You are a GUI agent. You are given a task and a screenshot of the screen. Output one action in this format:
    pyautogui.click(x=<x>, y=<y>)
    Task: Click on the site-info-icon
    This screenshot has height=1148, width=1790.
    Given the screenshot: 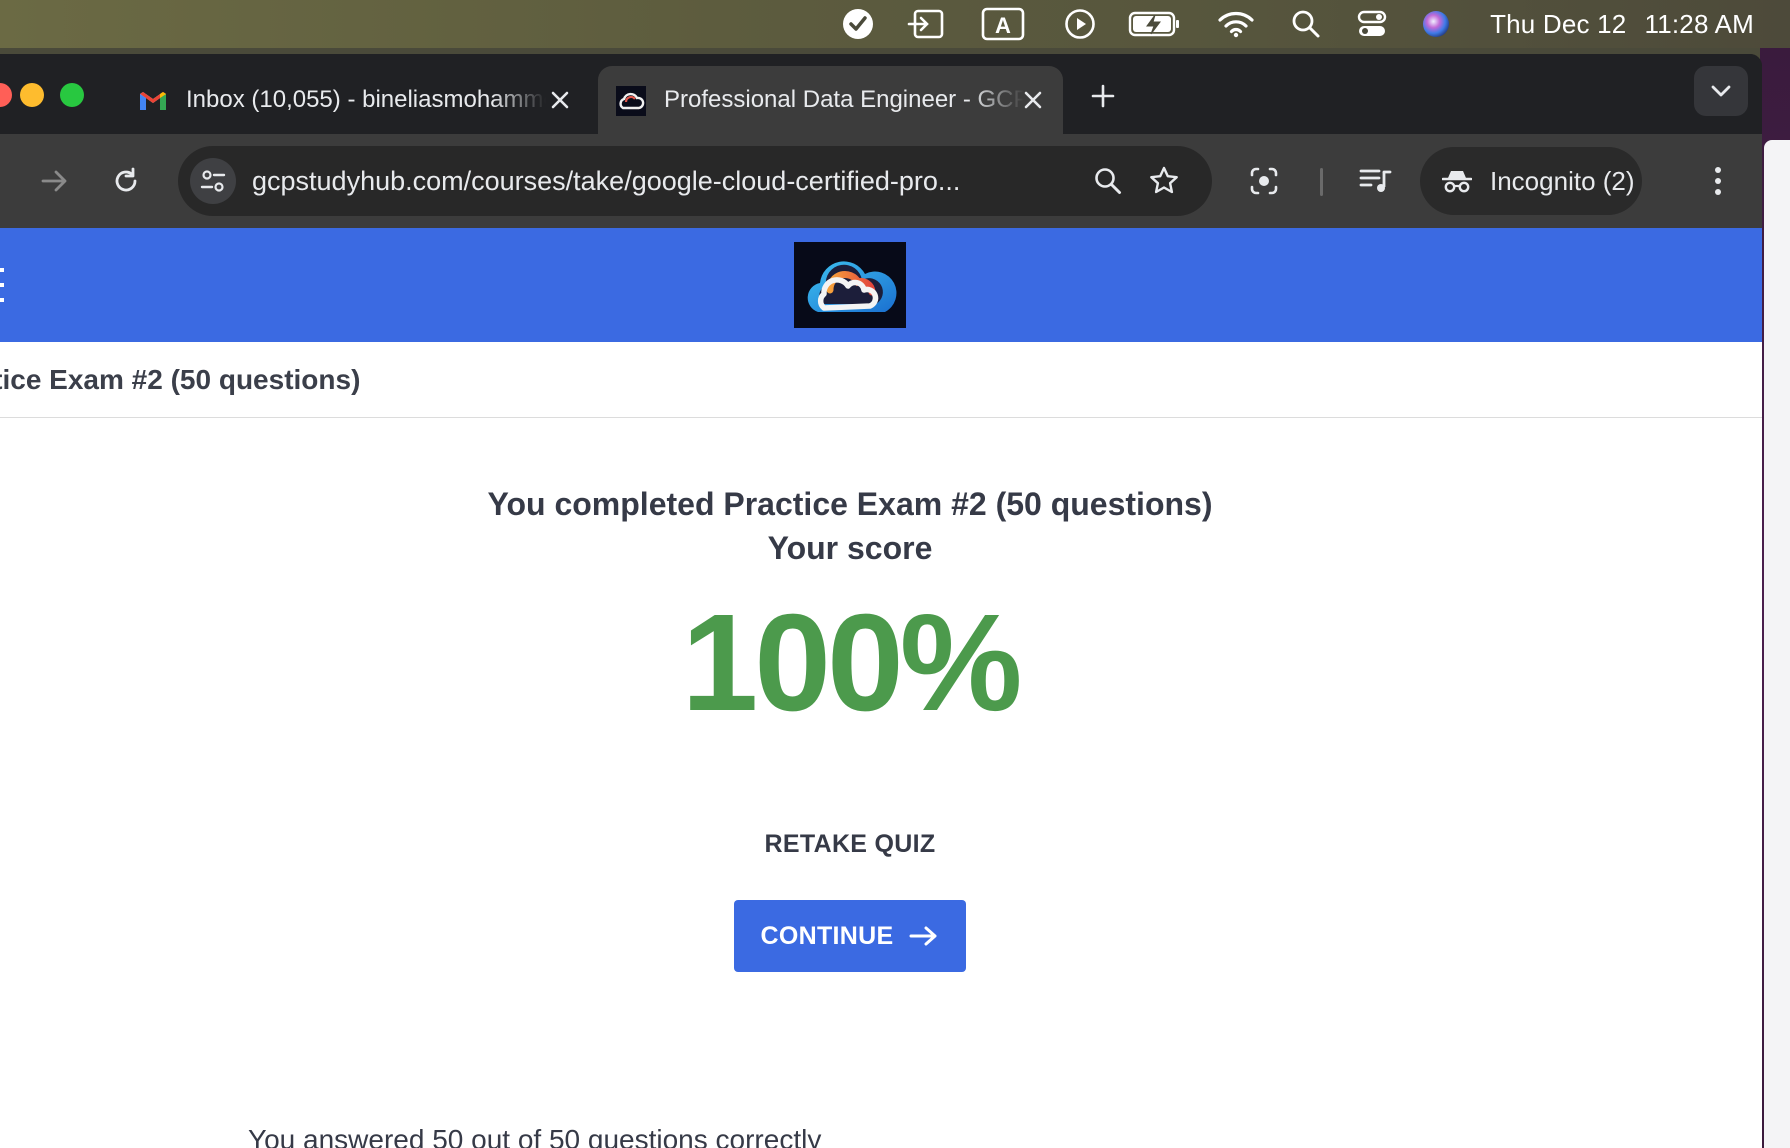 What is the action you would take?
    pyautogui.click(x=213, y=181)
    